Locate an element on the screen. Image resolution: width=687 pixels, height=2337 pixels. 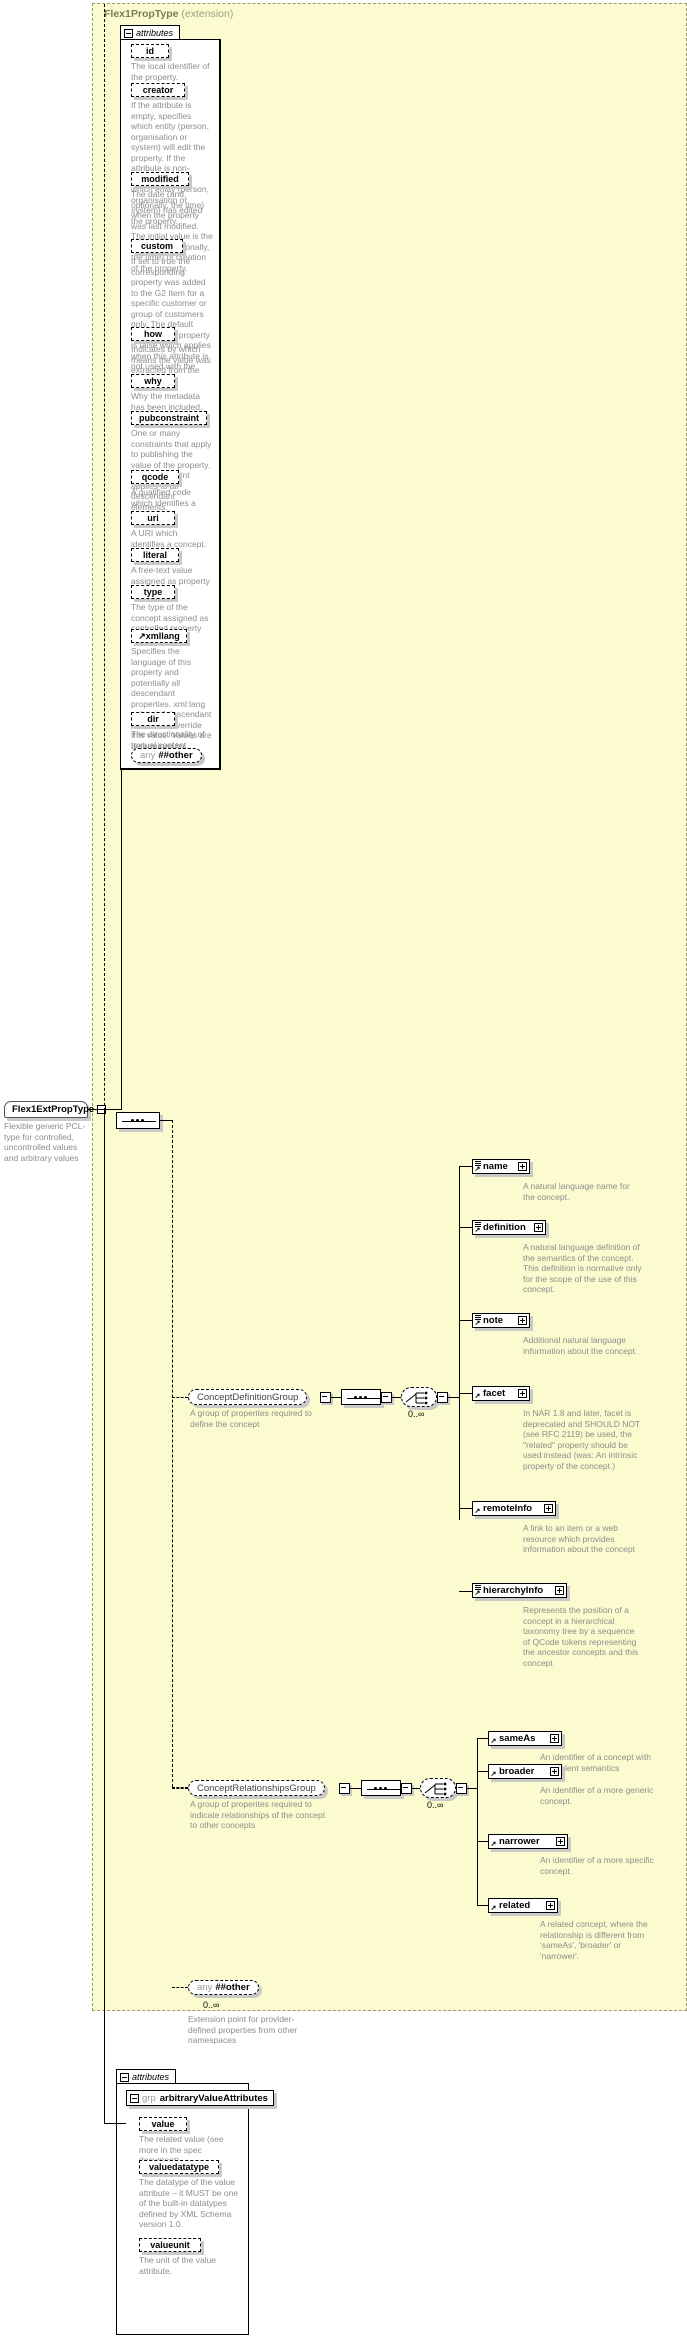
crg-seq-minus-icon is located at coordinates (406, 1788).